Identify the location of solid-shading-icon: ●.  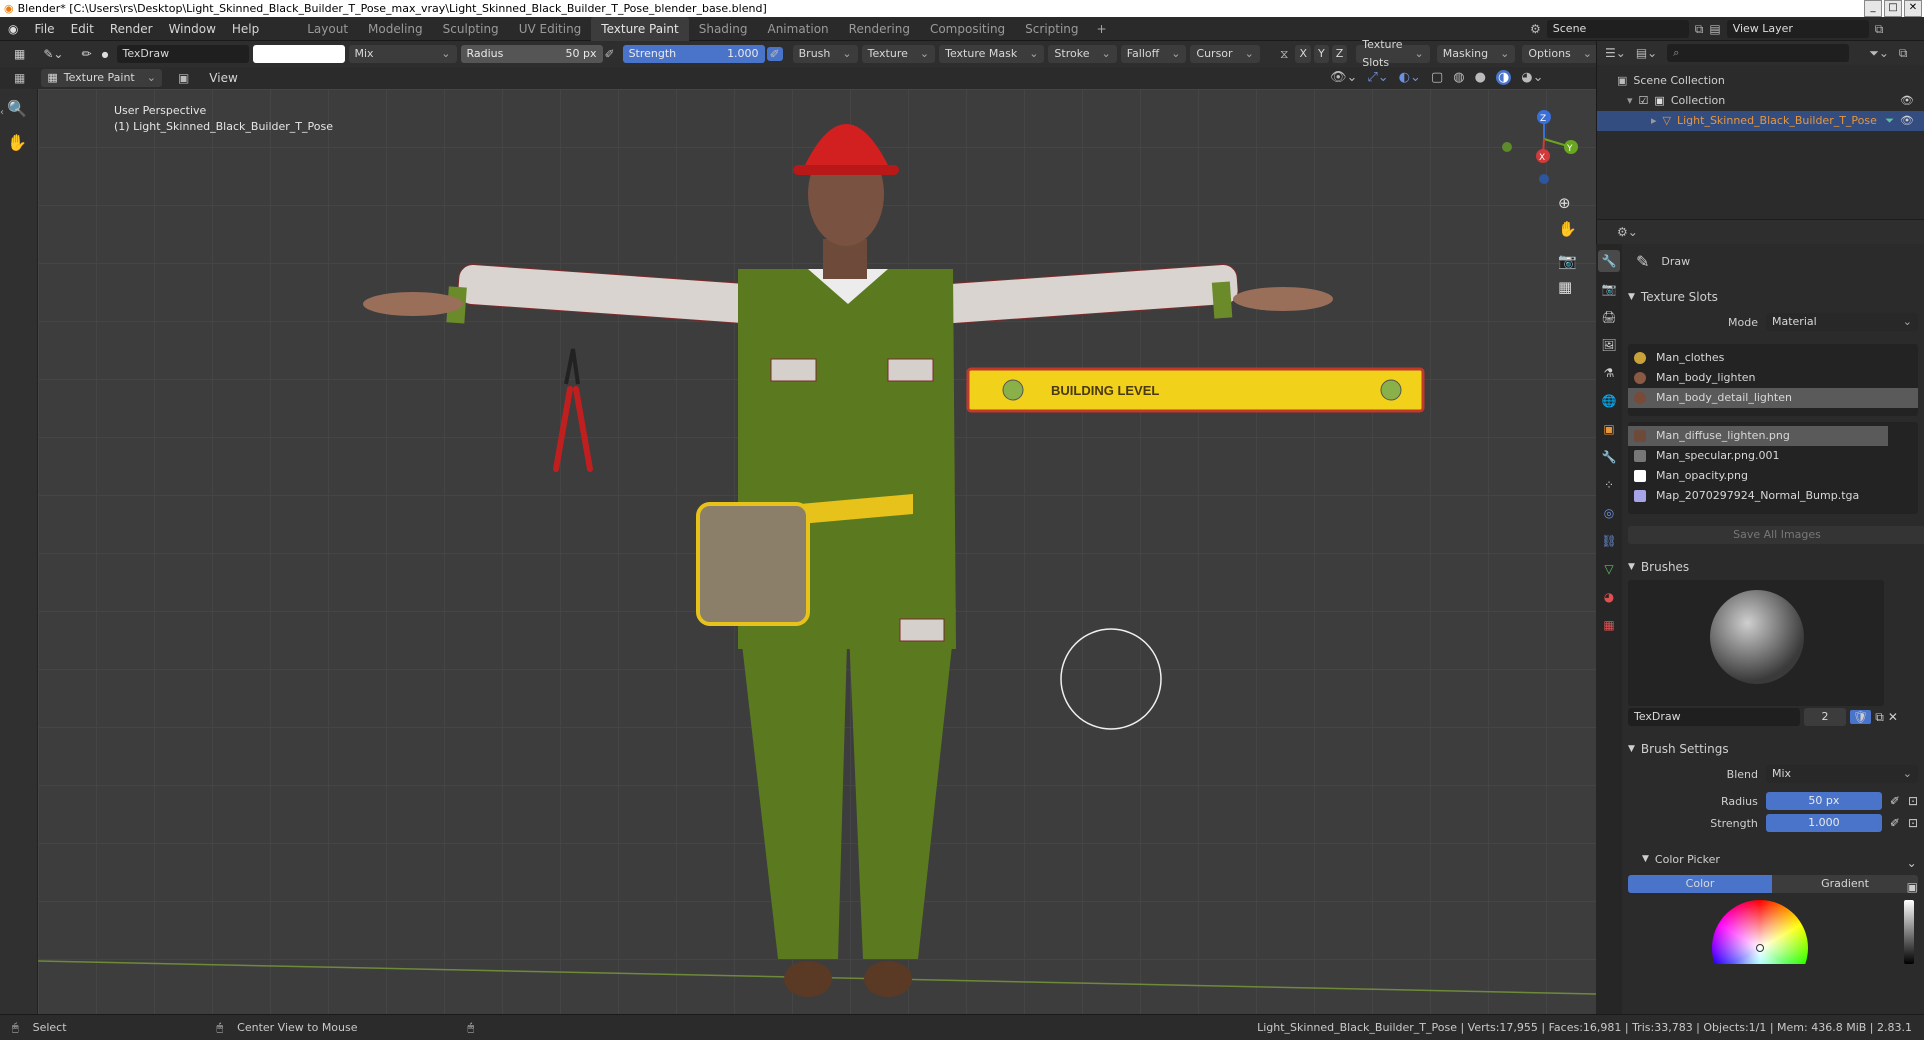
(1480, 77).